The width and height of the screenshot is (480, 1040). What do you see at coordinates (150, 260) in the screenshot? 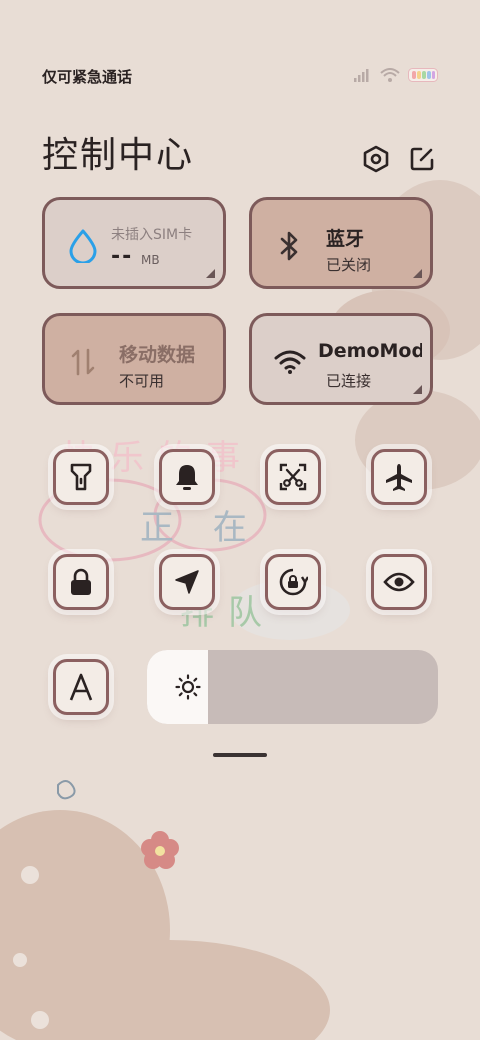
I see `data-usage-unit: MB` at bounding box center [150, 260].